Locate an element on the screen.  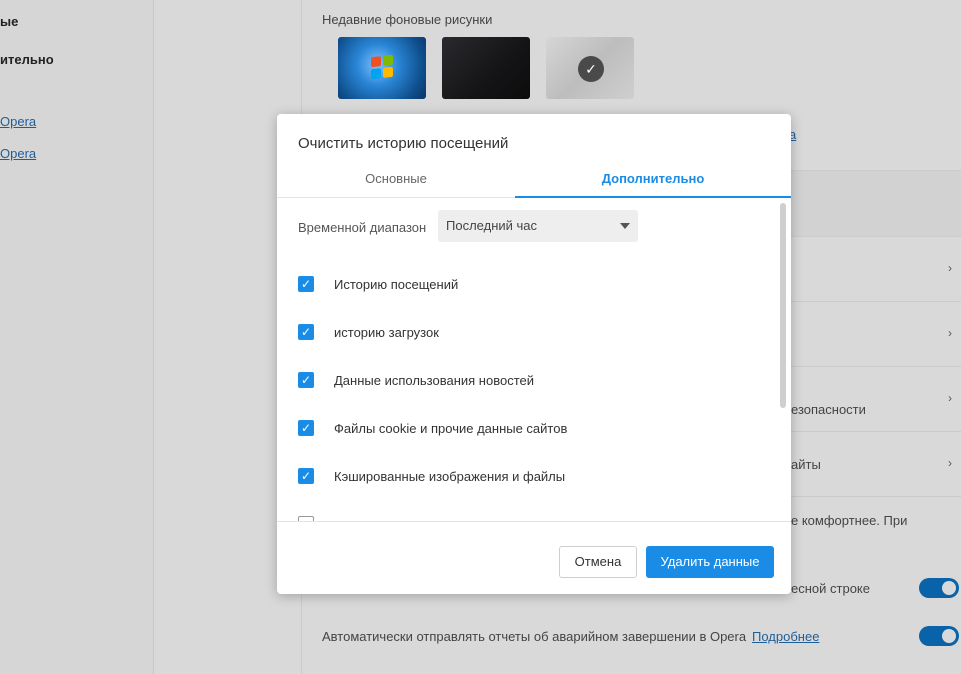
checkbox-cookies: ✓ is located at coordinates (306, 428).